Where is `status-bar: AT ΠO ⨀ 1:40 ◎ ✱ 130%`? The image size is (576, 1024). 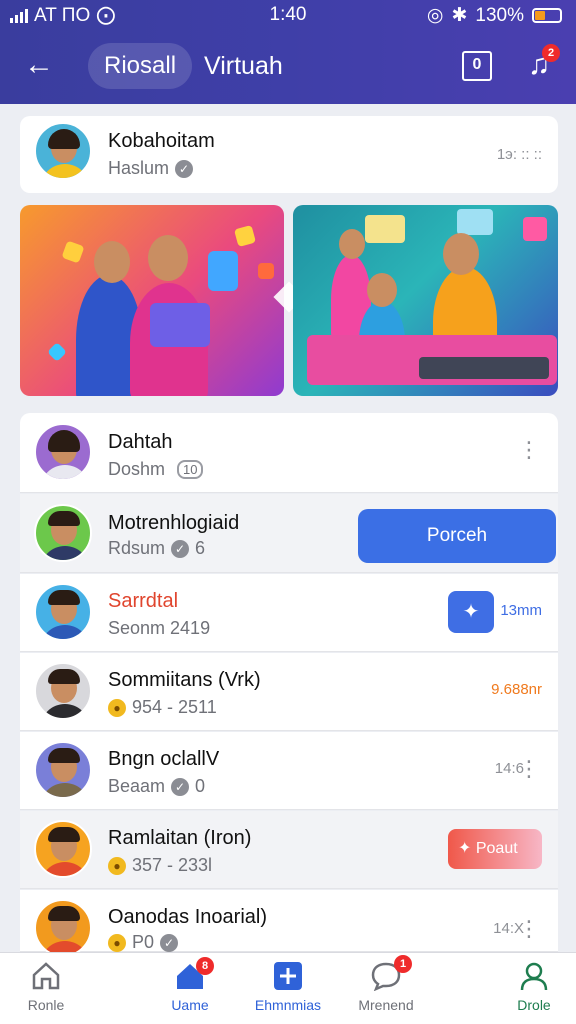
status-bar: AT ΠO ⨀ 1:40 ◎ ✱ 130% is located at coordinates (288, 15).